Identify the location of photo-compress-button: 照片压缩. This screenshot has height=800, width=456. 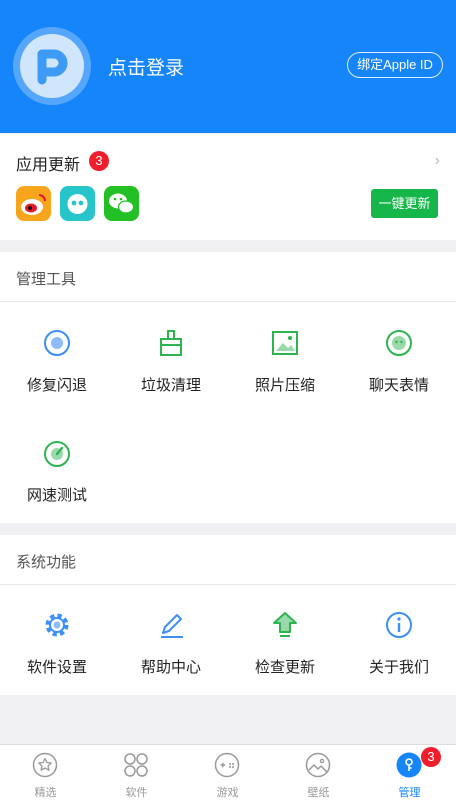
(285, 361).